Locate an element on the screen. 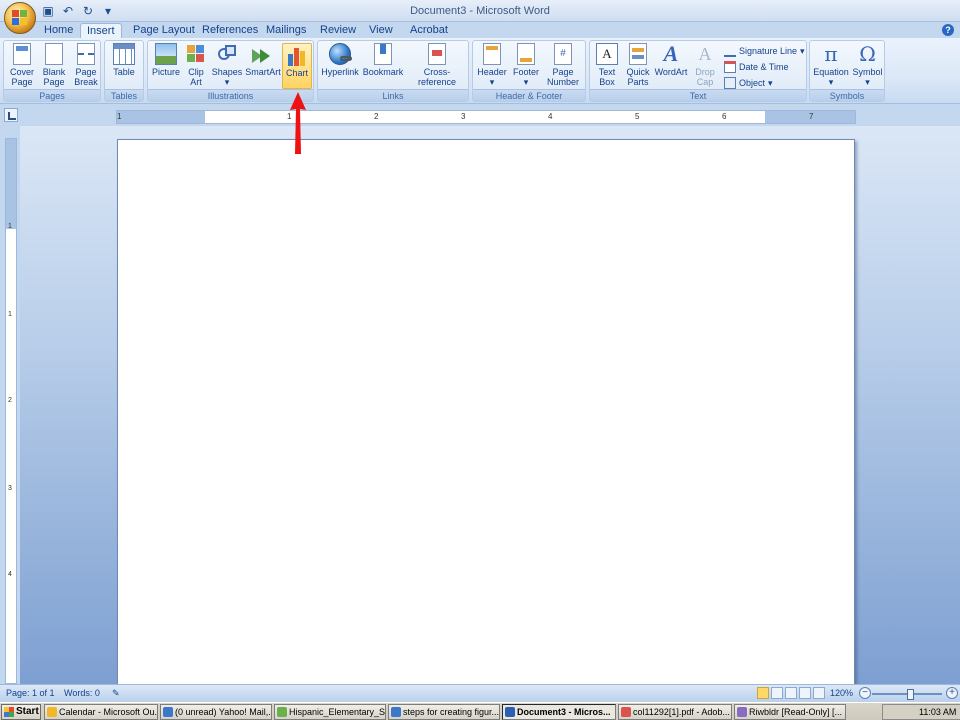 The width and height of the screenshot is (960, 720). print-layout-view-button is located at coordinates (763, 693).